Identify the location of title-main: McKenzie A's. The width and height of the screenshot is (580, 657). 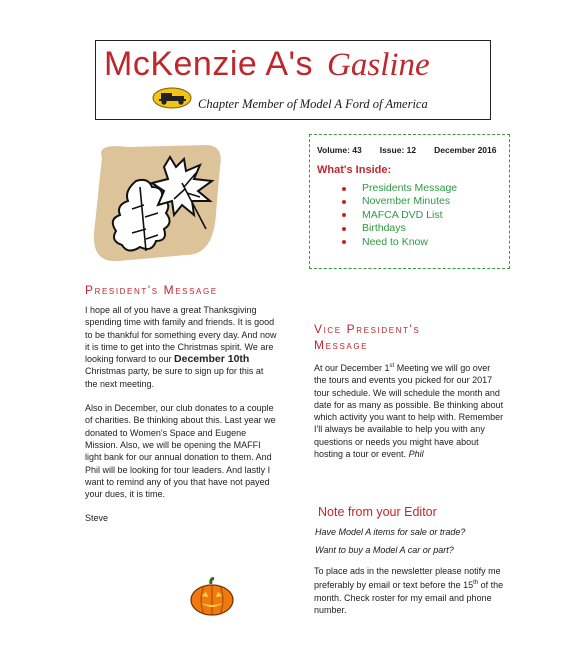
(209, 64).